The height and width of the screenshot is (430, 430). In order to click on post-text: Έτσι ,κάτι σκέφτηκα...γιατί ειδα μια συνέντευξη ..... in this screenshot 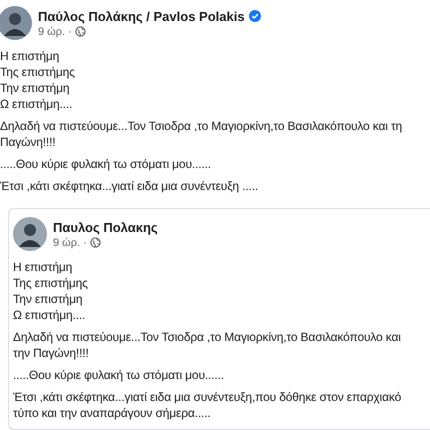, I will do `click(129, 186)`.